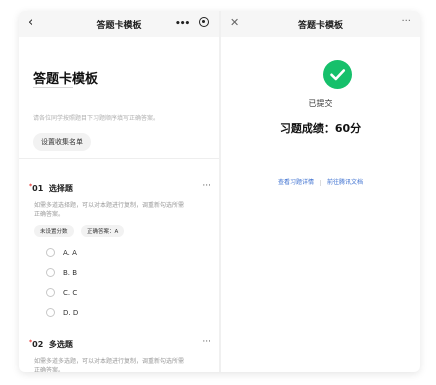 The height and width of the screenshot is (385, 436). What do you see at coordinates (53, 87) in the screenshot?
I see `title-divider` at bounding box center [53, 87].